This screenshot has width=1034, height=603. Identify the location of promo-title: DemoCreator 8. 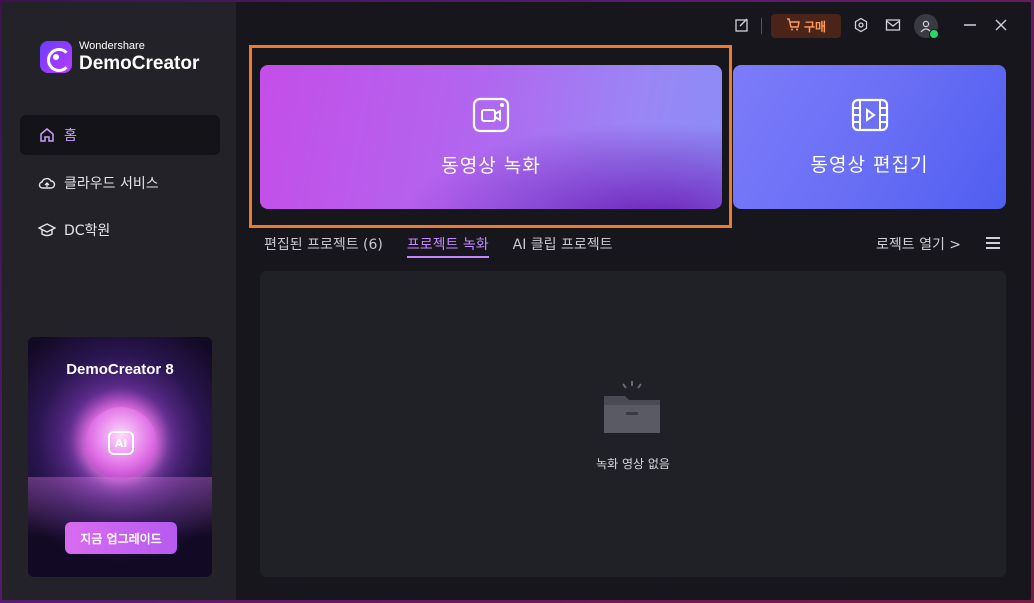
(120, 369).